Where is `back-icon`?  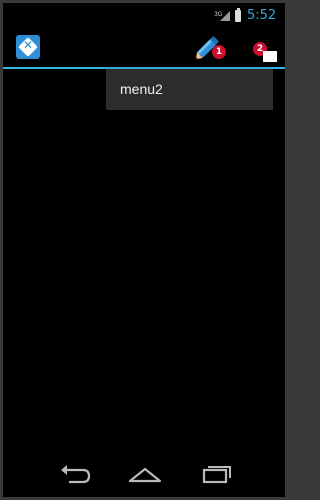 back-icon is located at coordinates (76, 474).